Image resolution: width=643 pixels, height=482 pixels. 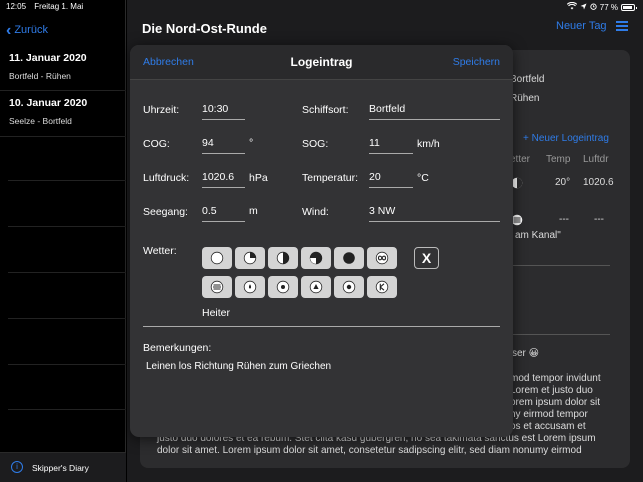 What do you see at coordinates (16, 6) in the screenshot?
I see `status-time: 12:05` at bounding box center [16, 6].